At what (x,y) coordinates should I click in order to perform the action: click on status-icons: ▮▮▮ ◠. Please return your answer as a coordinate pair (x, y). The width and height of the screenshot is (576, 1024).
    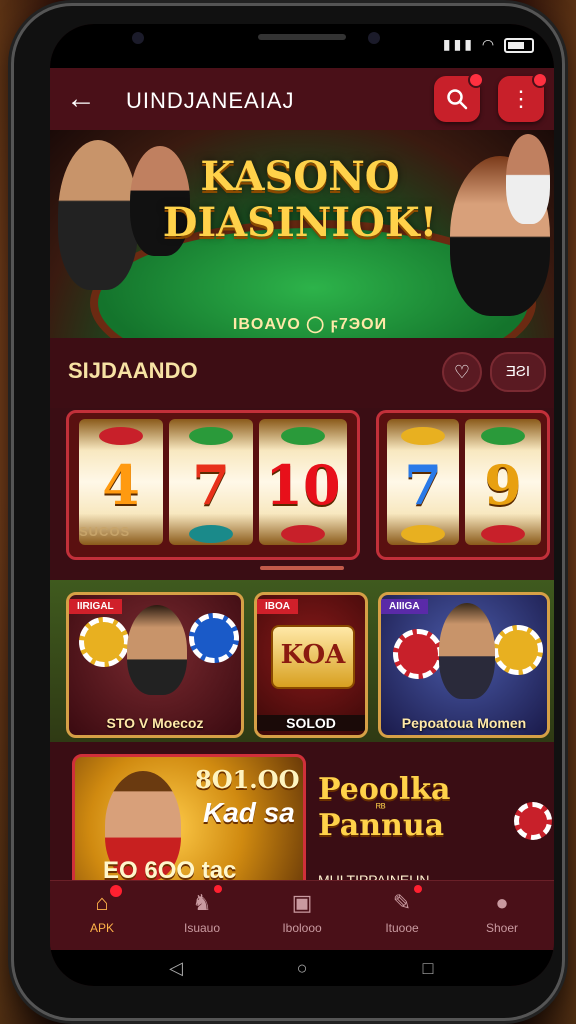
    Looking at the image, I should click on (488, 44).